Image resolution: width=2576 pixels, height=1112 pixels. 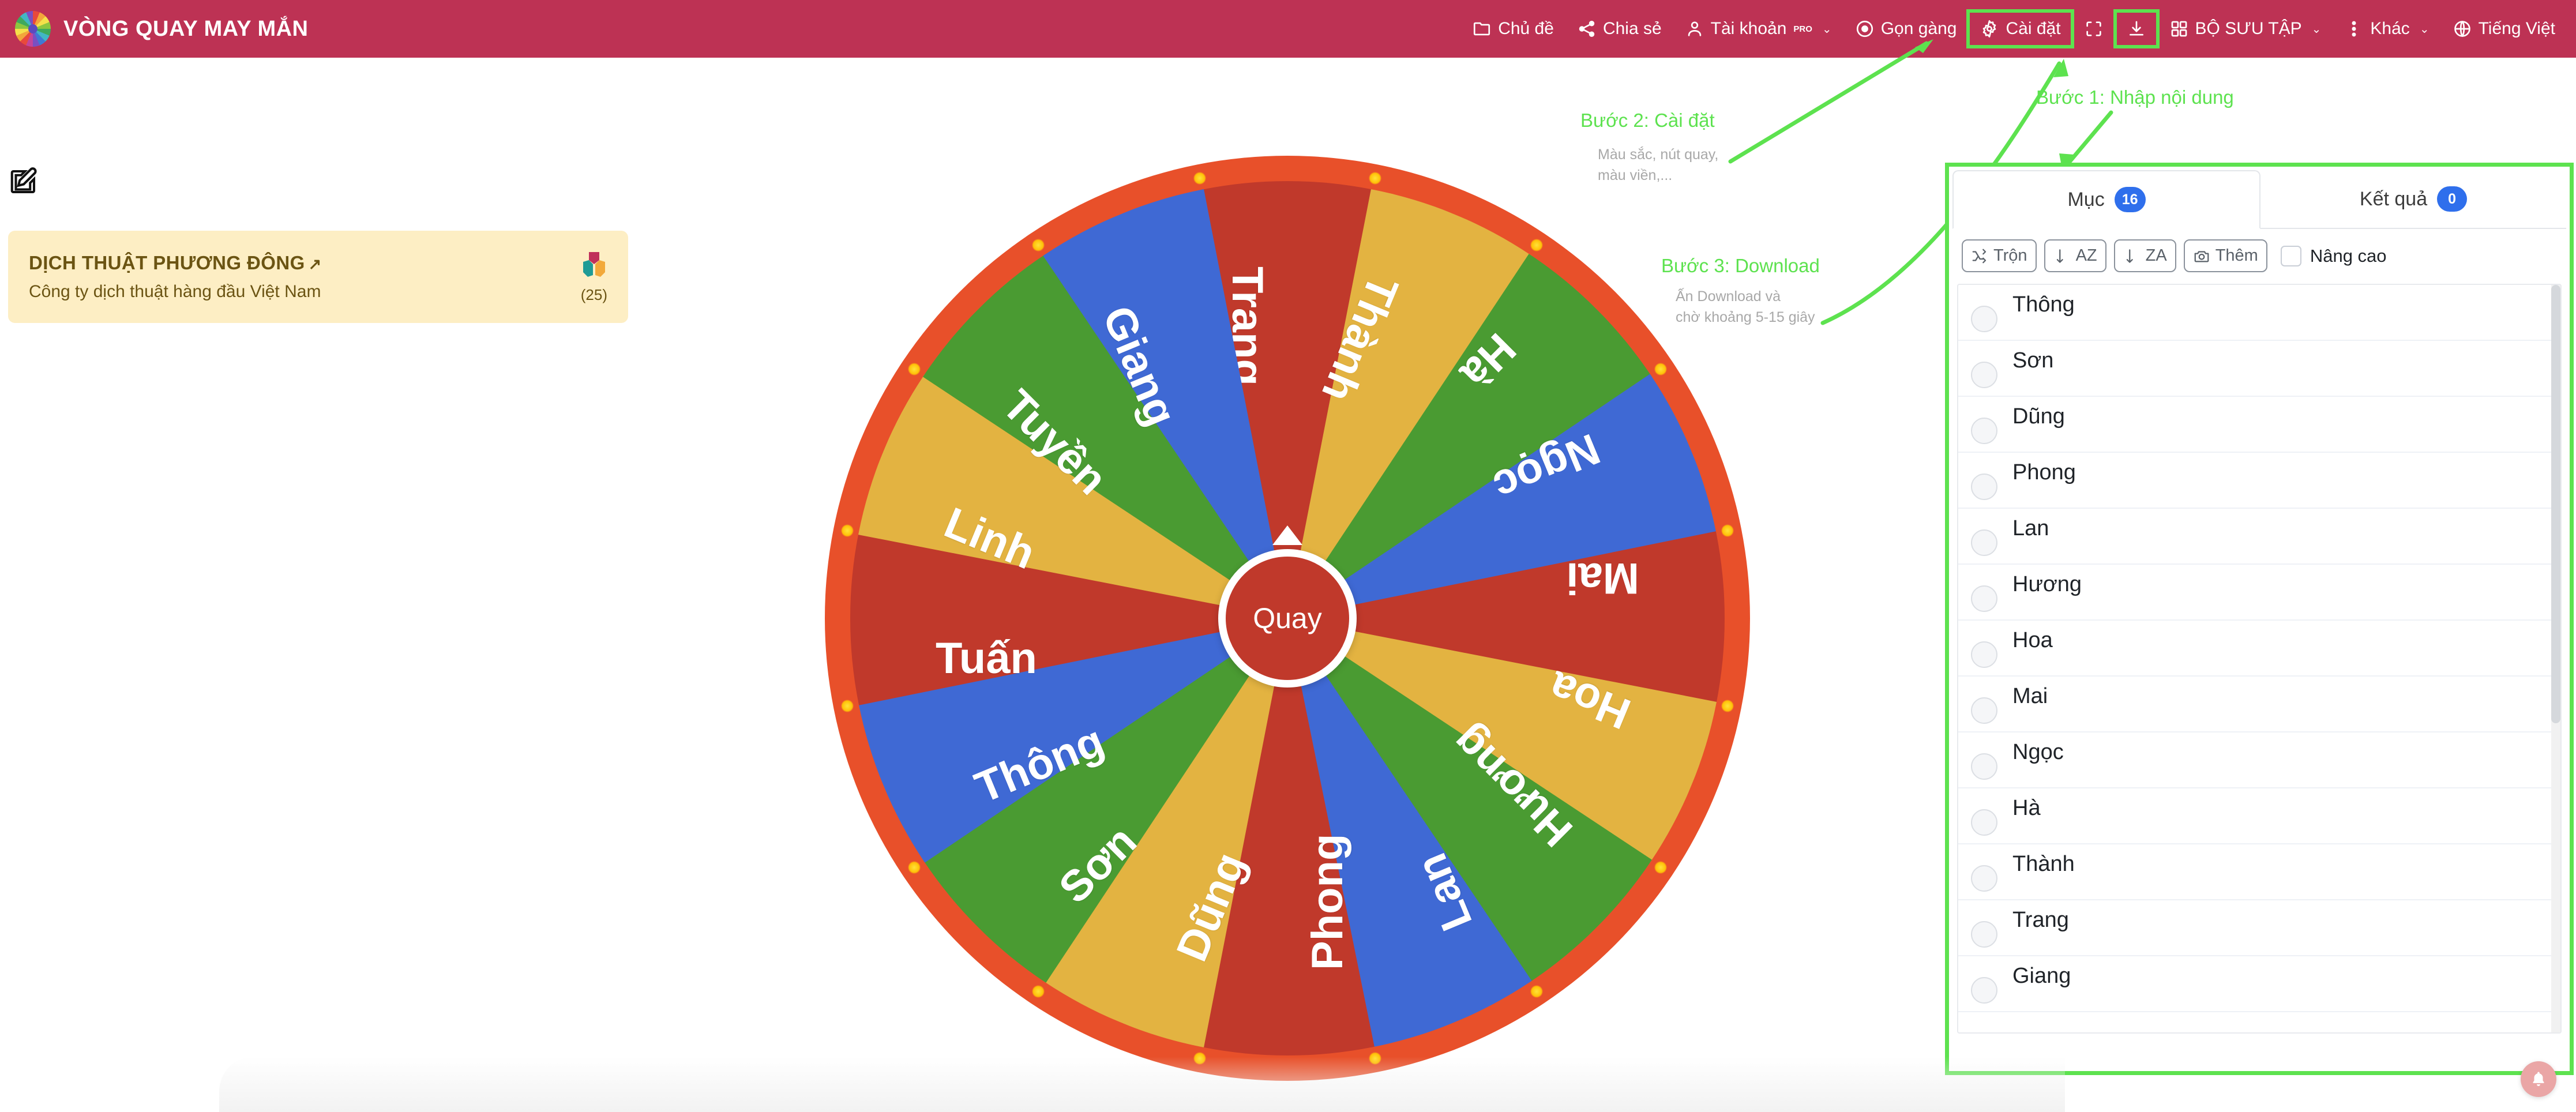 I want to click on list-item: Thành, so click(x=2259, y=872).